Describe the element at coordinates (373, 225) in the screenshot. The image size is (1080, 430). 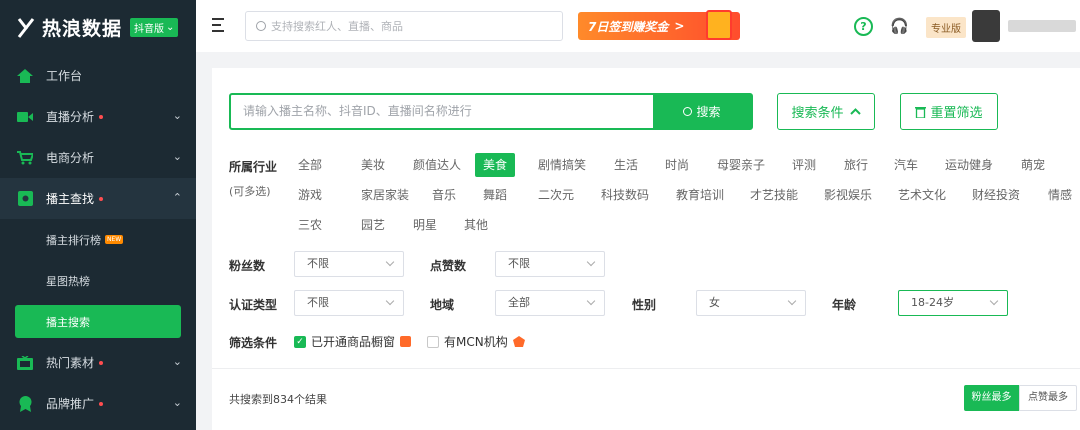
I see `industry-tag: 园艺` at that location.